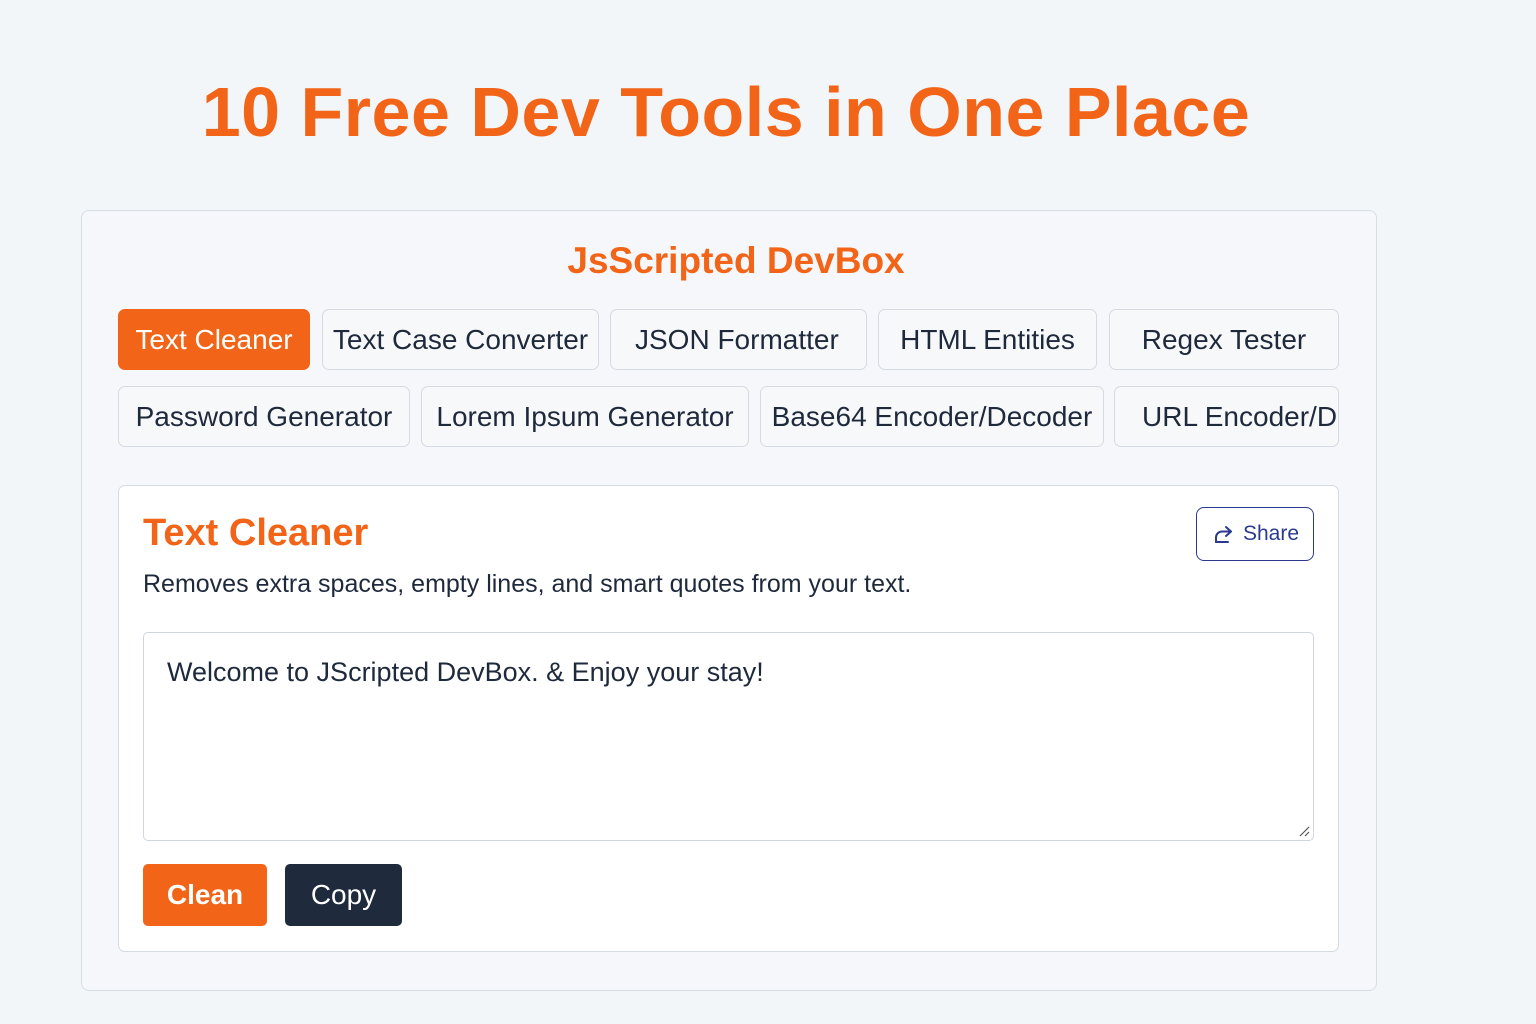  What do you see at coordinates (726, 112) in the screenshot?
I see `hero-title: 10 Free Dev Tools in One Place` at bounding box center [726, 112].